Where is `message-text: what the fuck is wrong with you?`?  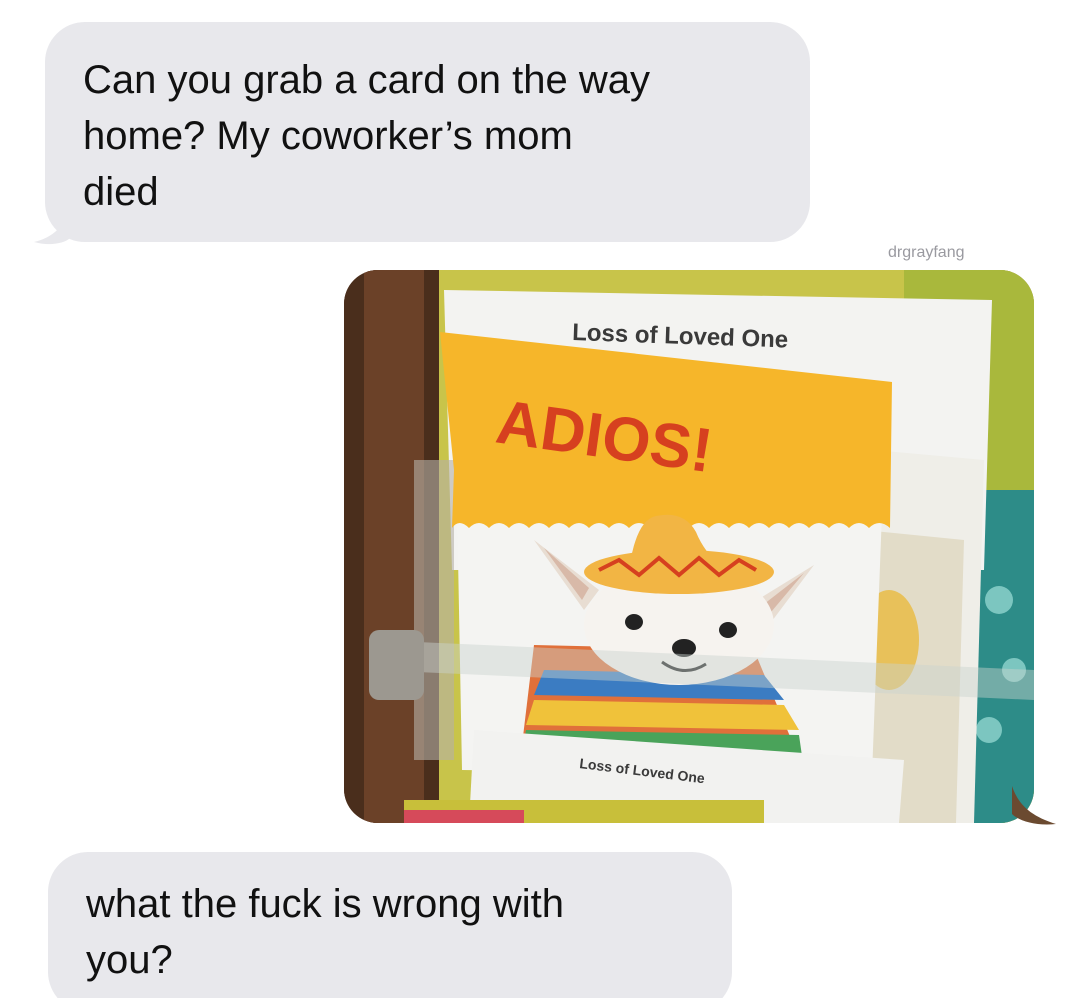
message-text: what the fuck is wrong with you? is located at coordinates (325, 932).